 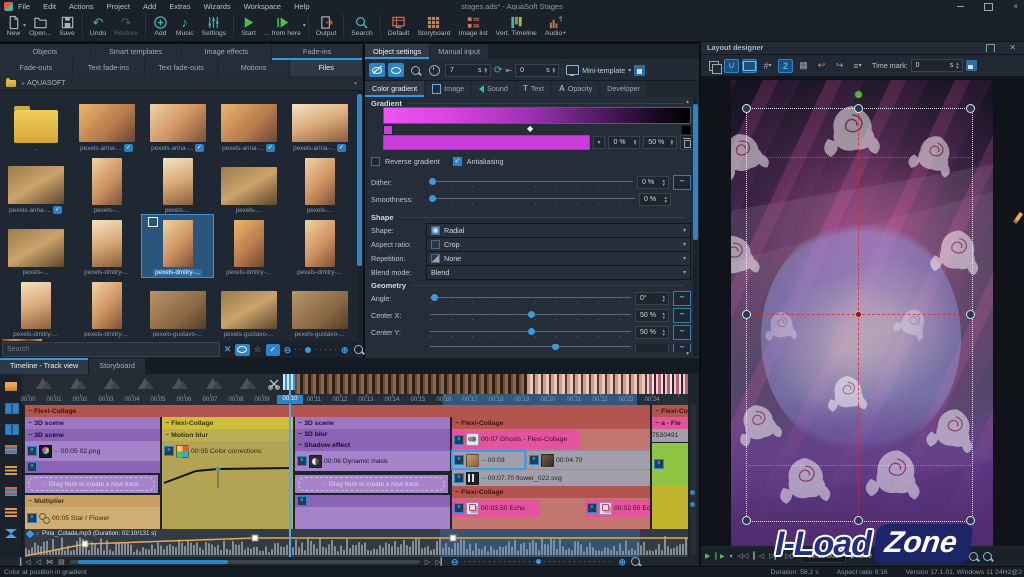 I want to click on volume-envelope, so click(x=356, y=543).